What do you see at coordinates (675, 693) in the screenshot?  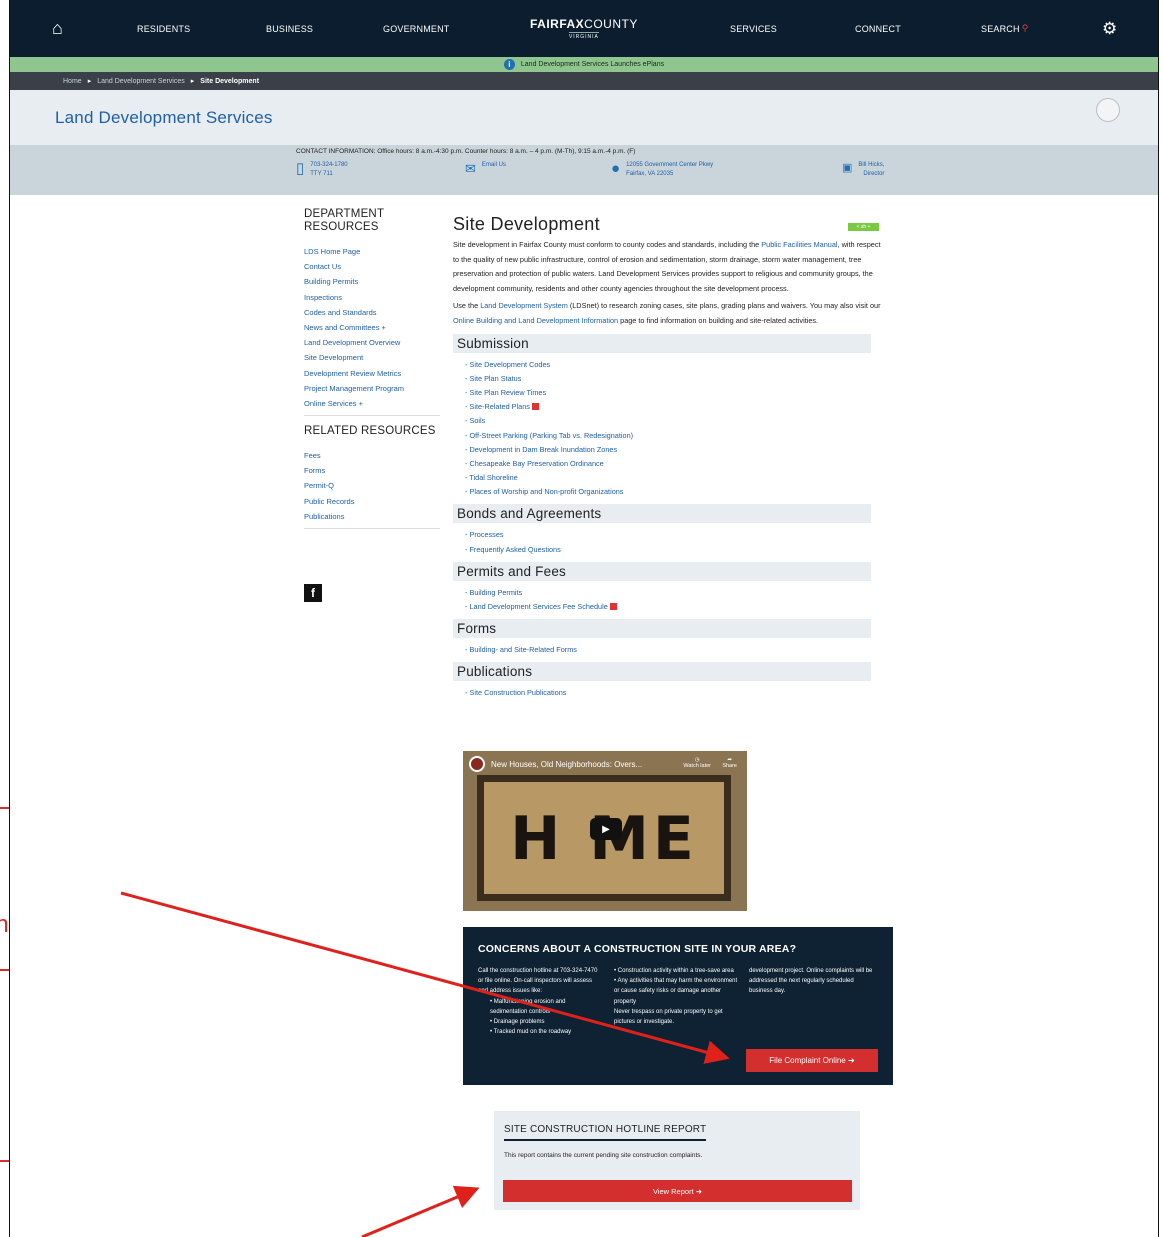 I see `list-item: Site Construction Publications` at bounding box center [675, 693].